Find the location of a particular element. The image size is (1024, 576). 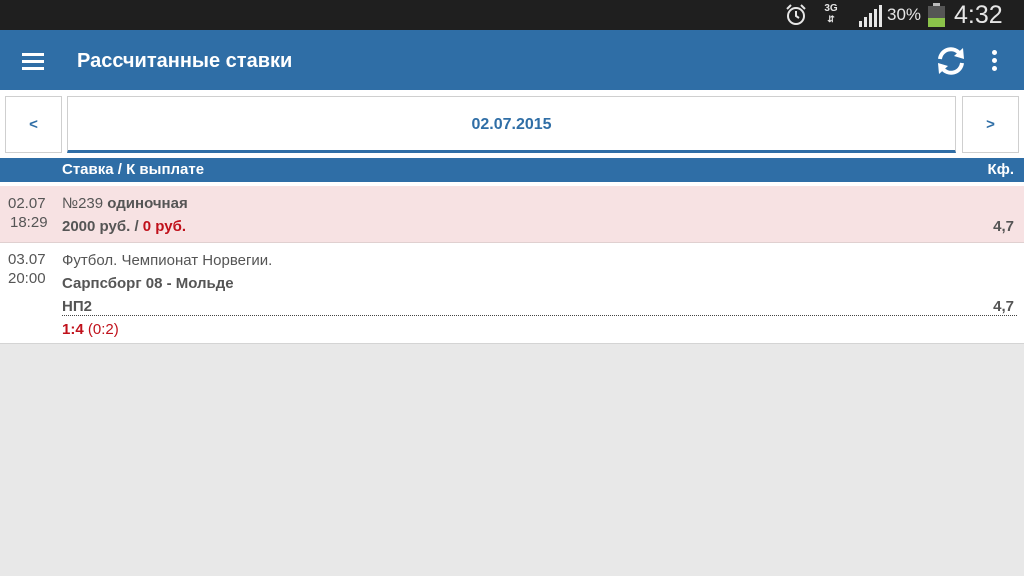

refresh-icon is located at coordinates (951, 61).